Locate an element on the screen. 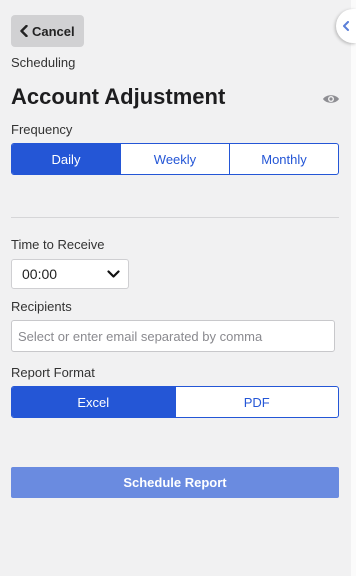 This screenshot has width=356, height=576. frequency-option-daily: Daily is located at coordinates (66, 159).